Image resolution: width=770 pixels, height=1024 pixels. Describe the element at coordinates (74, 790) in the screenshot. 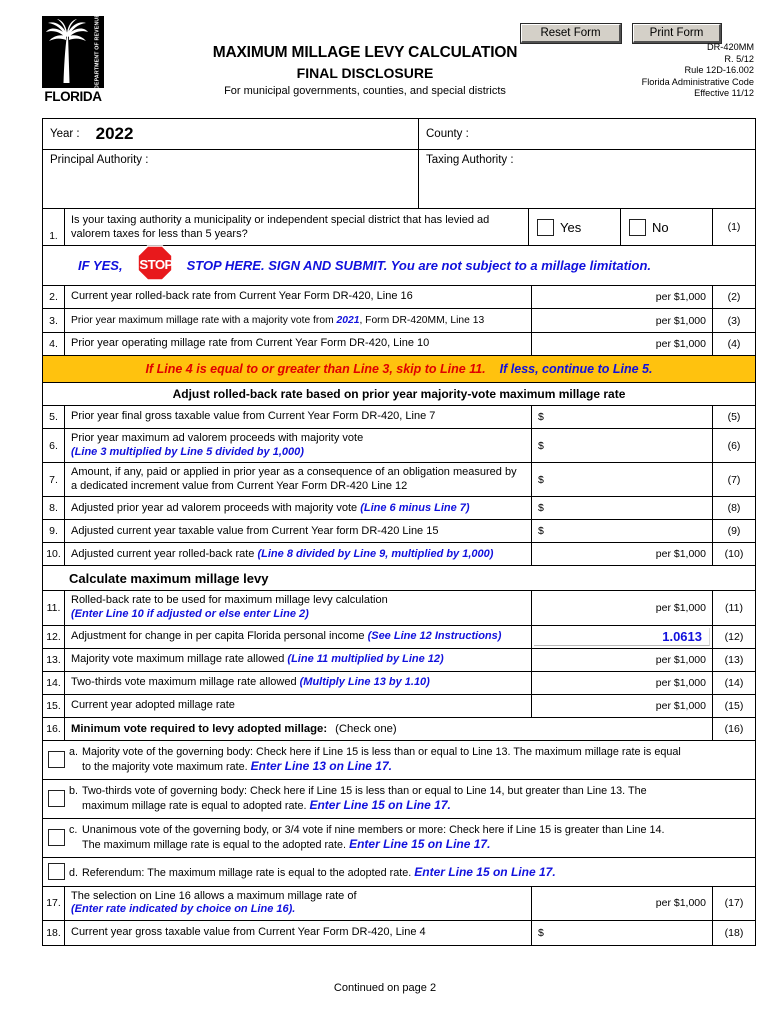

I see `option-b-letter: b.` at that location.